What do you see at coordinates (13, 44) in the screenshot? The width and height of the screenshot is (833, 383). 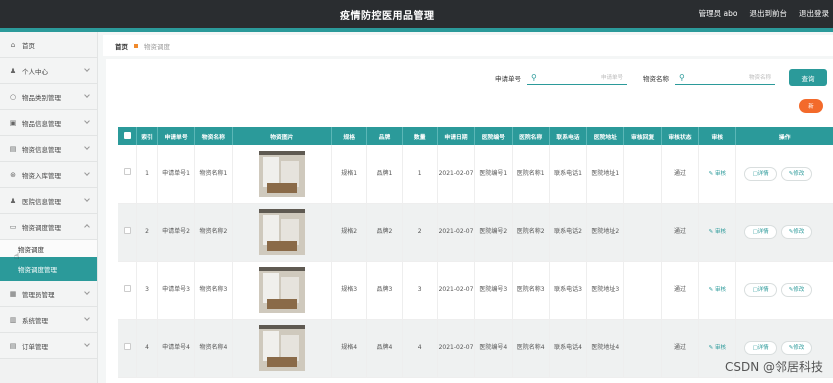 I see `home-icon: ⌂` at bounding box center [13, 44].